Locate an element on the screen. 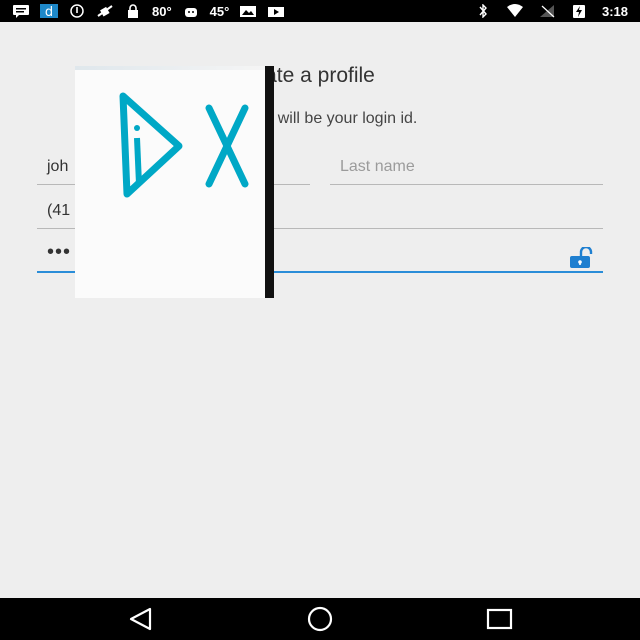 This screenshot has width=640, height=640. status-bar: d 80° 45° 3:18 is located at coordinates (320, 11).